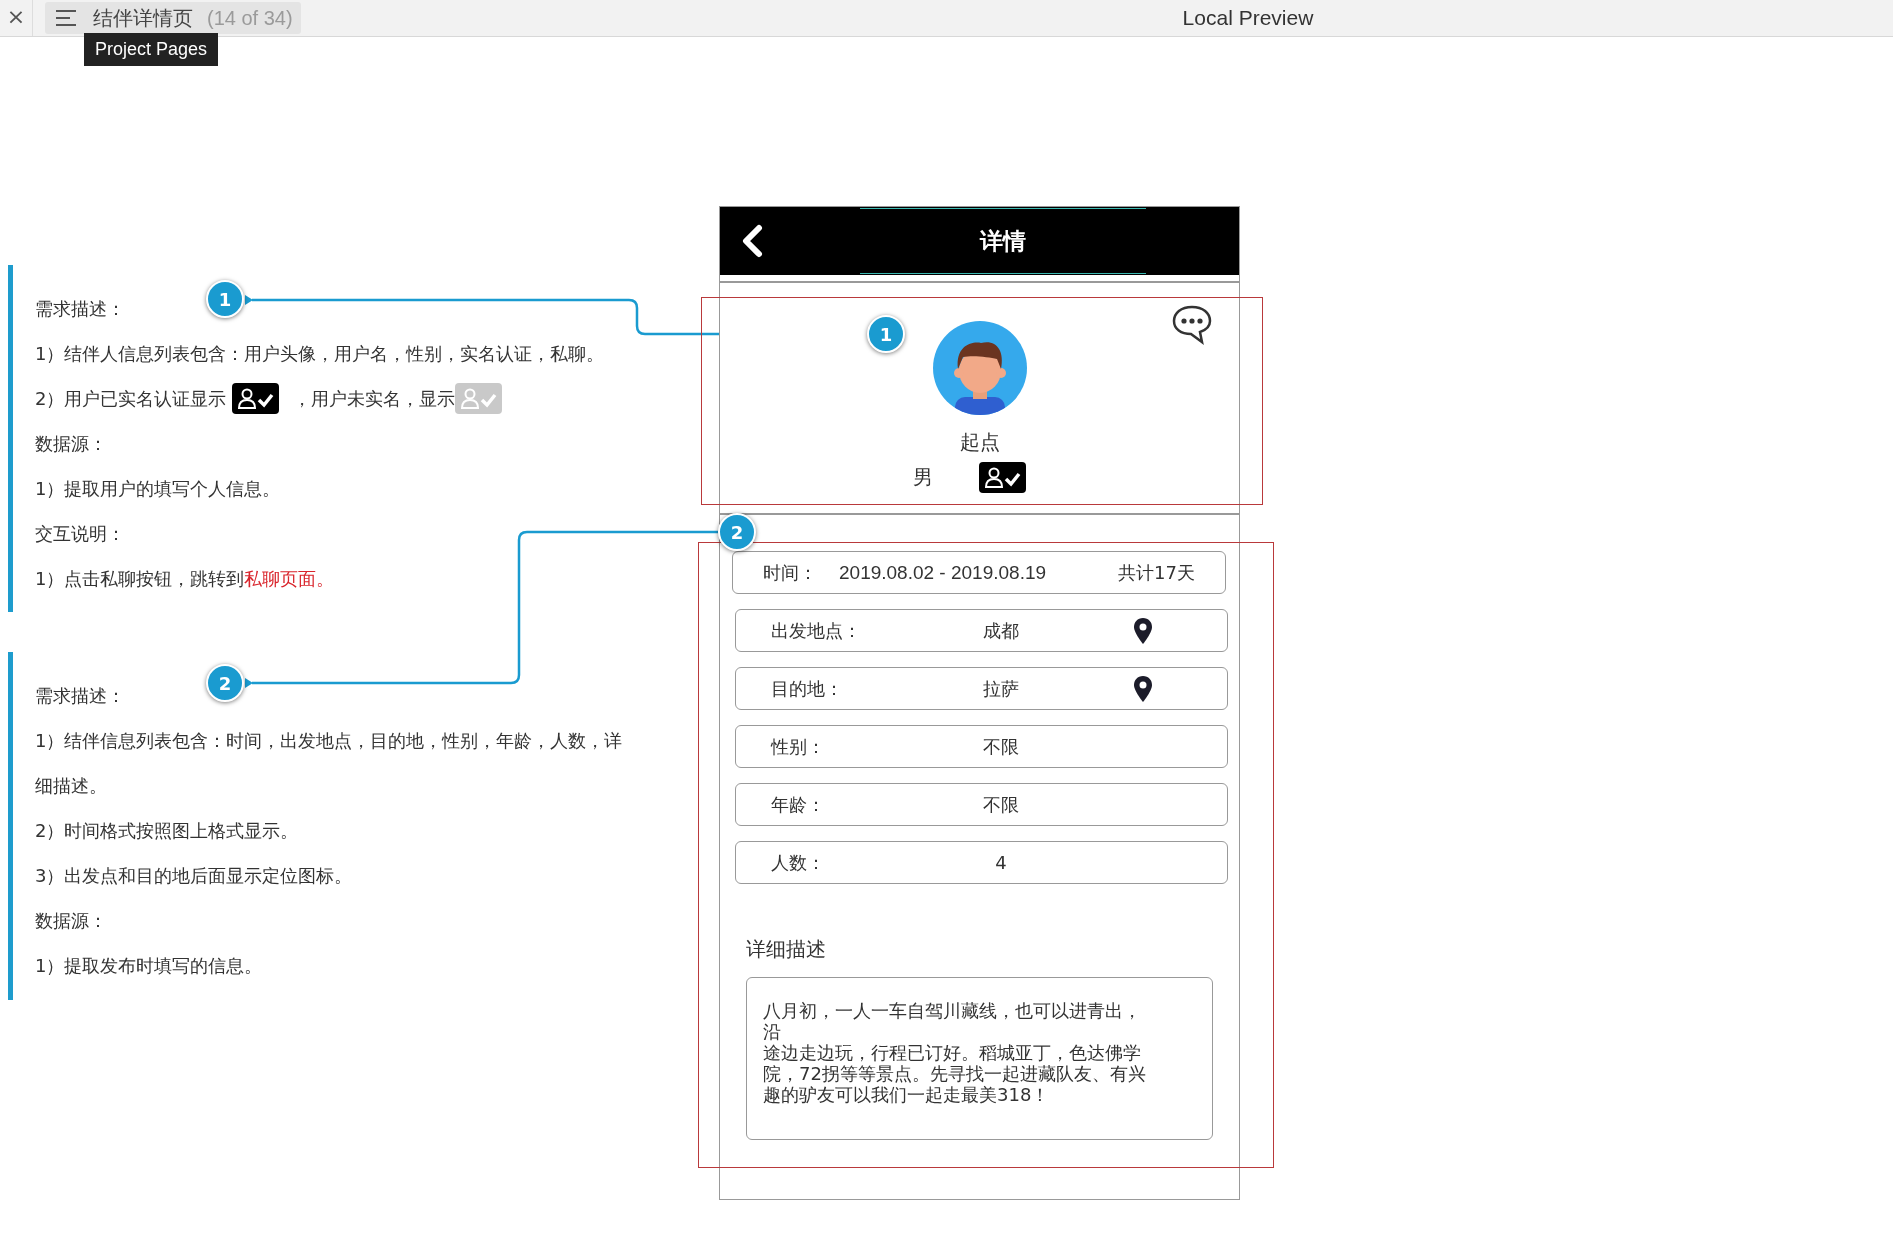 The width and height of the screenshot is (1893, 1245). What do you see at coordinates (955, 1073) in the screenshot?
I see `description-text: 途边走边玩，行程已订好。稻城亚丁，色达佛学院，72拐等等景点。先寻找一起进藏队友、有兴趣的驴友可以我们一起走最美318！` at bounding box center [955, 1073].